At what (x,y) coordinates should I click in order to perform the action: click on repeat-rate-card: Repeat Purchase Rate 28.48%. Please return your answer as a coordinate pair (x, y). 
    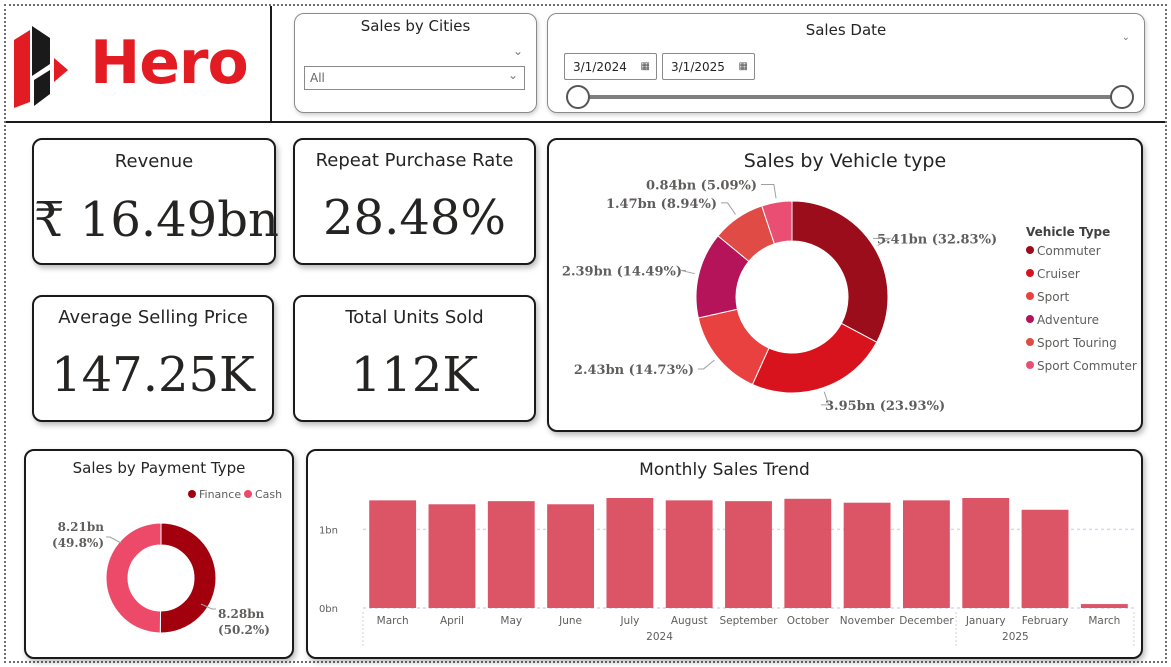
    Looking at the image, I should click on (414, 201).